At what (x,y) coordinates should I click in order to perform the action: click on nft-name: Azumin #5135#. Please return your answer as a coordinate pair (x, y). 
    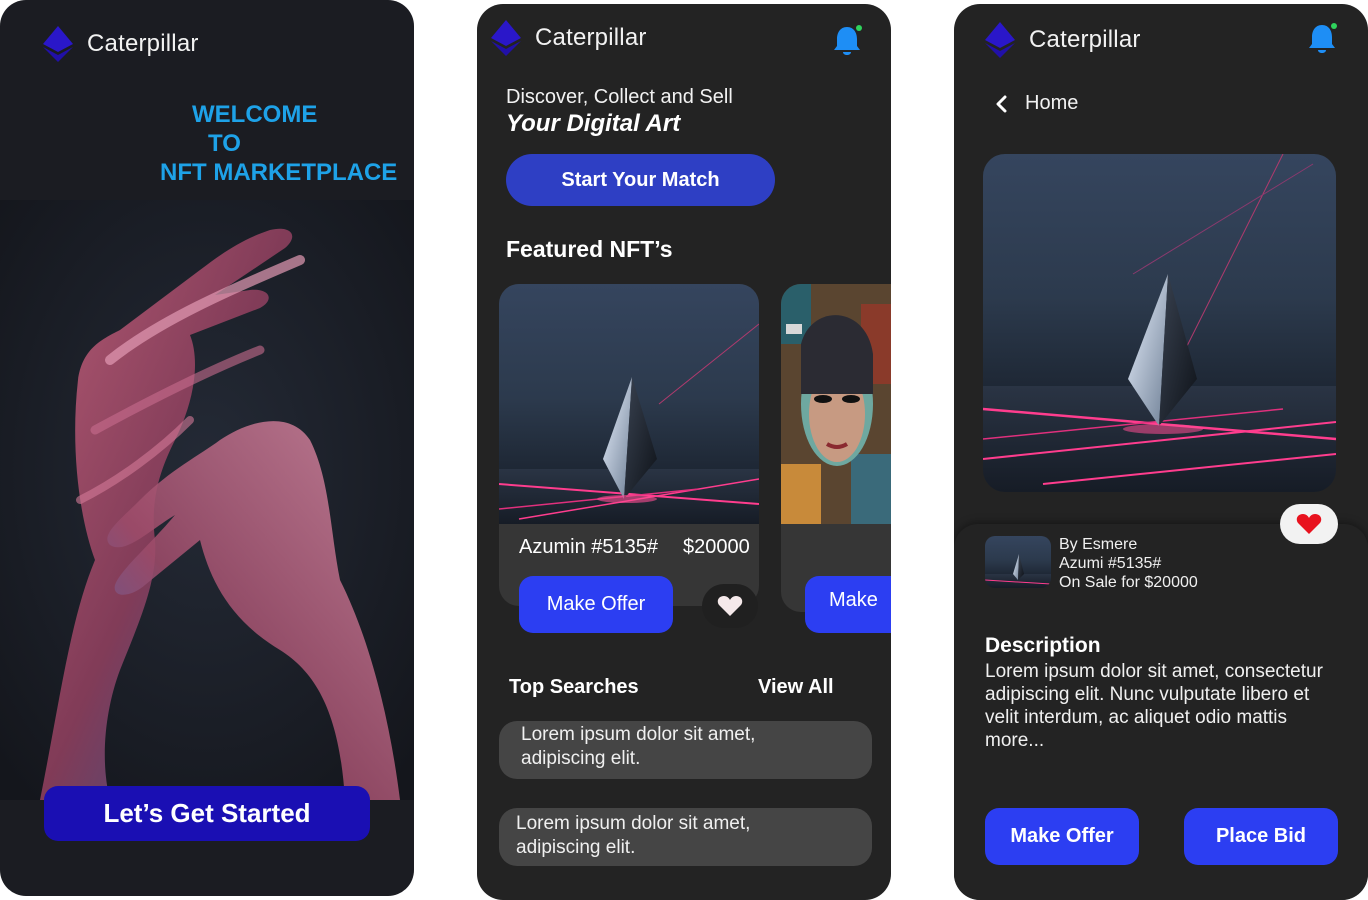
    Looking at the image, I should click on (588, 547).